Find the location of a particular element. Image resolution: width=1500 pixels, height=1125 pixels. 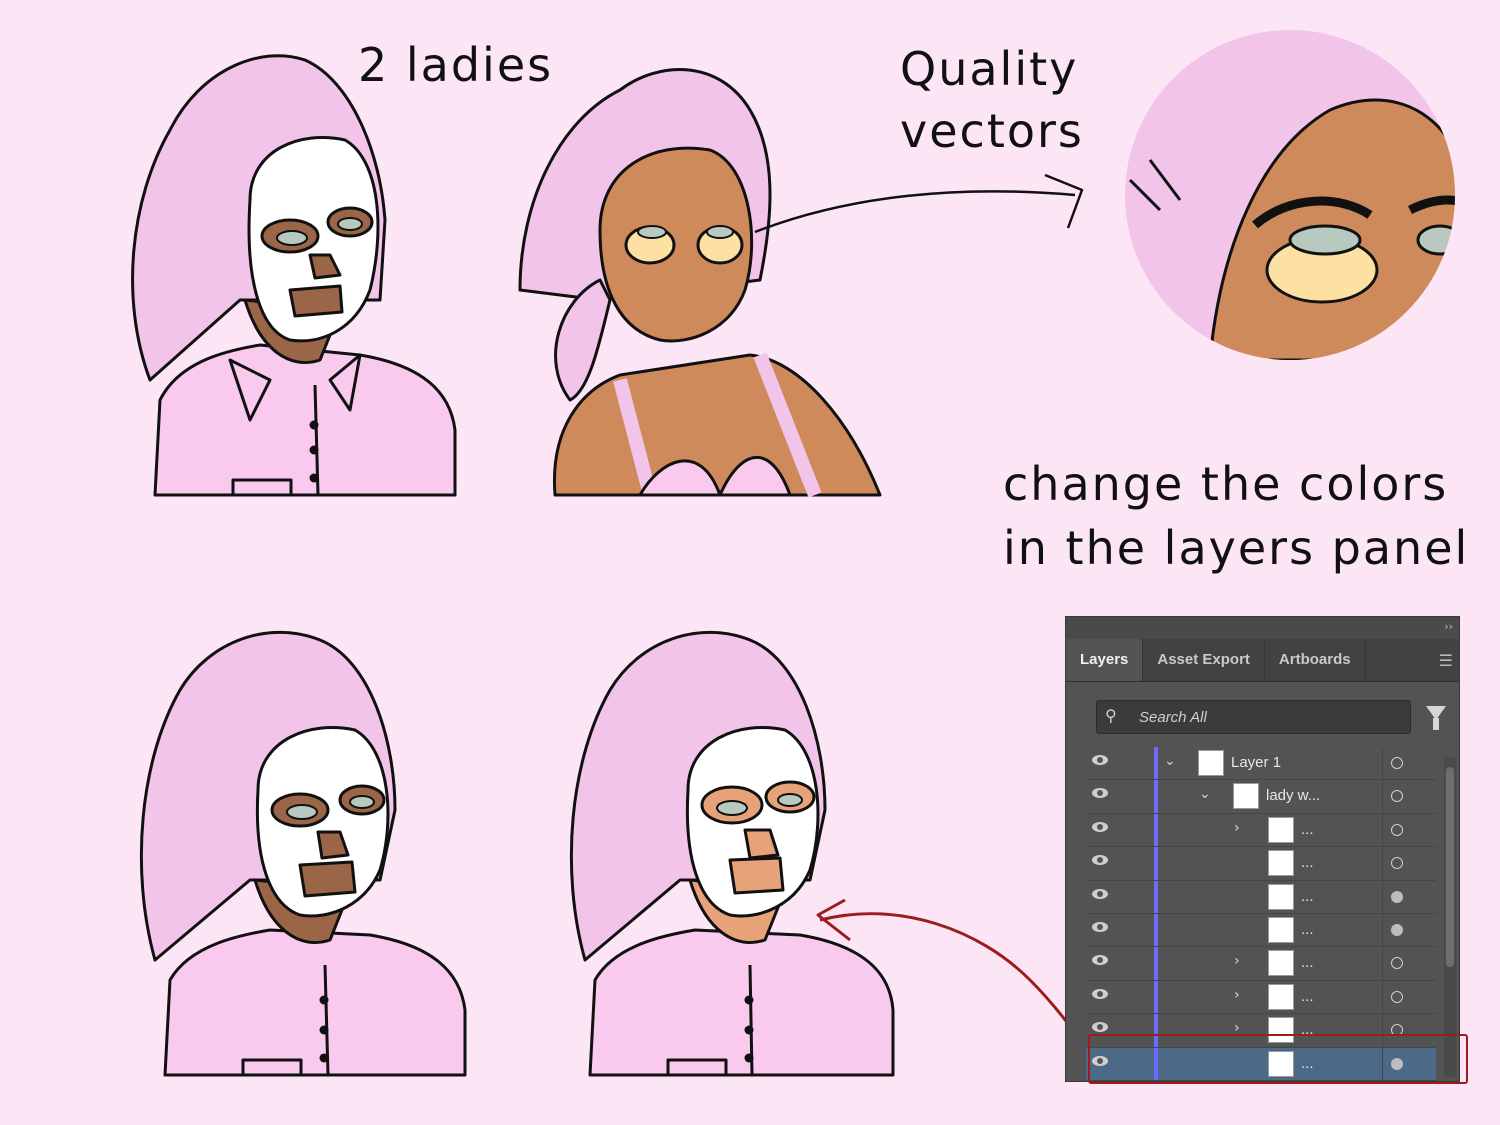

search-row: ⚲ is located at coordinates (1262, 712).